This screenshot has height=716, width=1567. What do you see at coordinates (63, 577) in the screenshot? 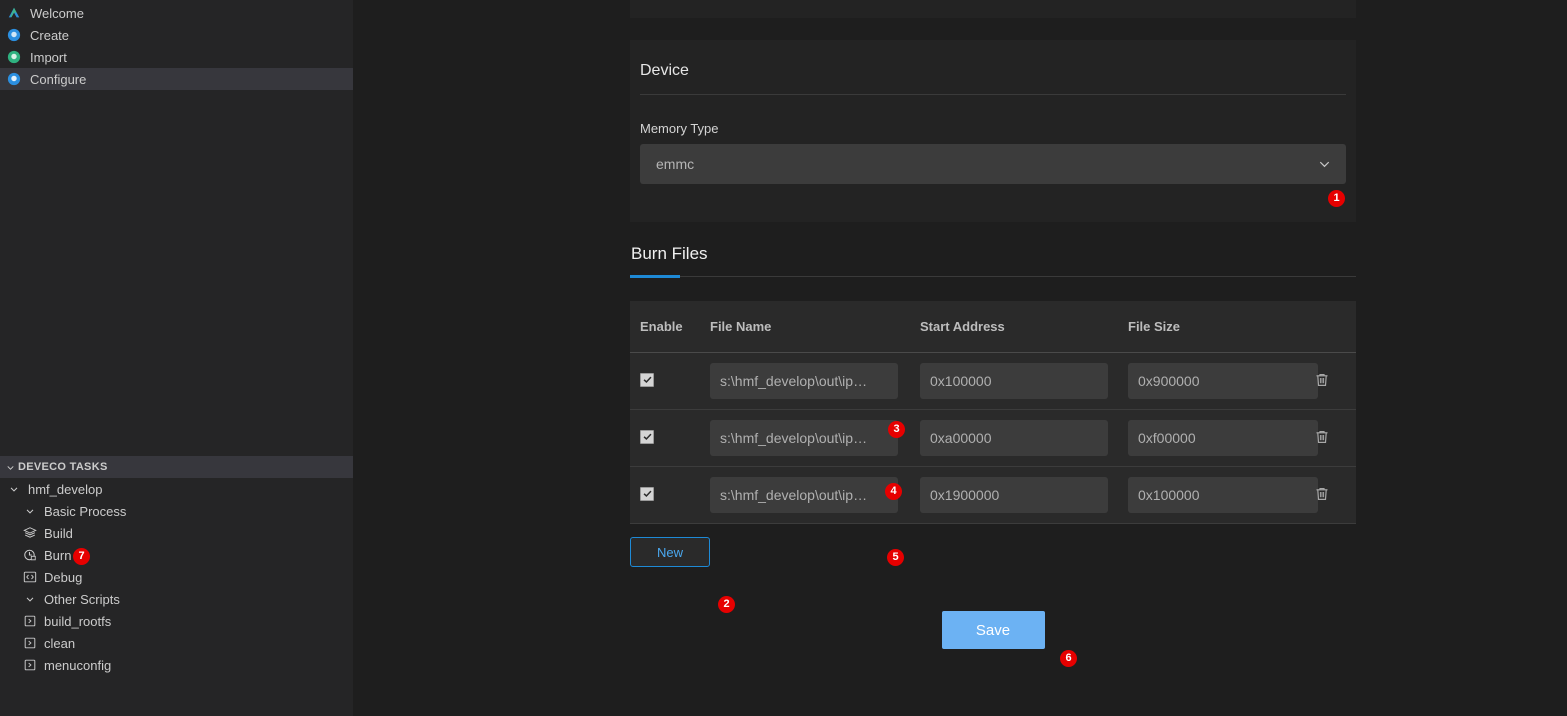
I see `task-label: Debug` at bounding box center [63, 577].